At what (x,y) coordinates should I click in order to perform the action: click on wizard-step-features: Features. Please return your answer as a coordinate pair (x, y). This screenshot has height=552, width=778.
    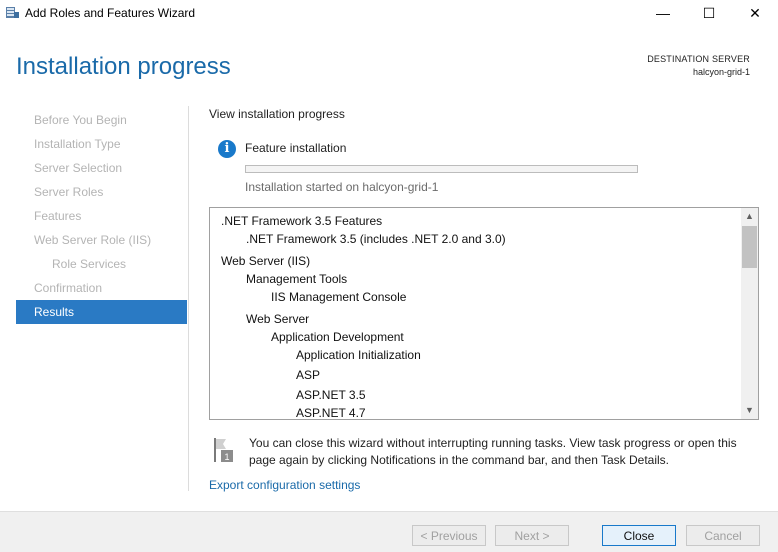
    Looking at the image, I should click on (58, 216).